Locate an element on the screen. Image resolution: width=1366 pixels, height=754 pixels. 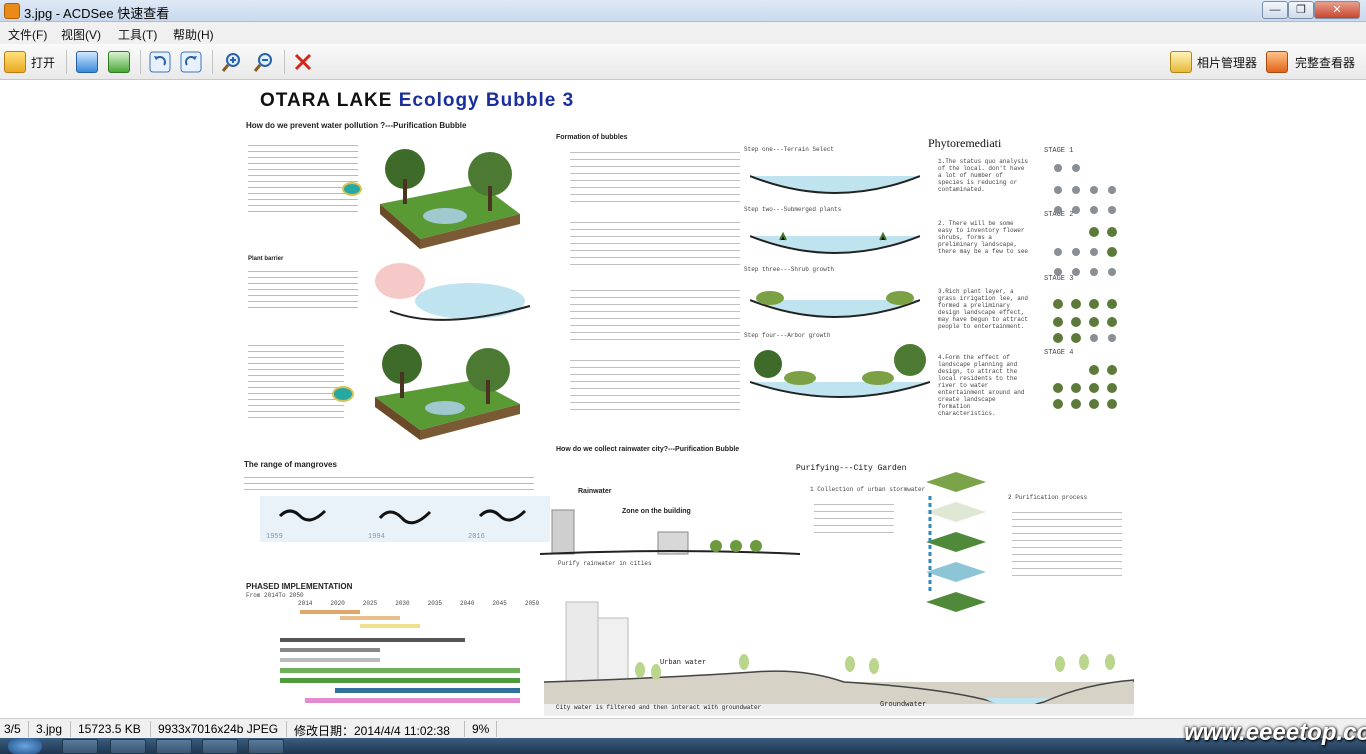
status-zoom: 9% is located at coordinates (481, 729).